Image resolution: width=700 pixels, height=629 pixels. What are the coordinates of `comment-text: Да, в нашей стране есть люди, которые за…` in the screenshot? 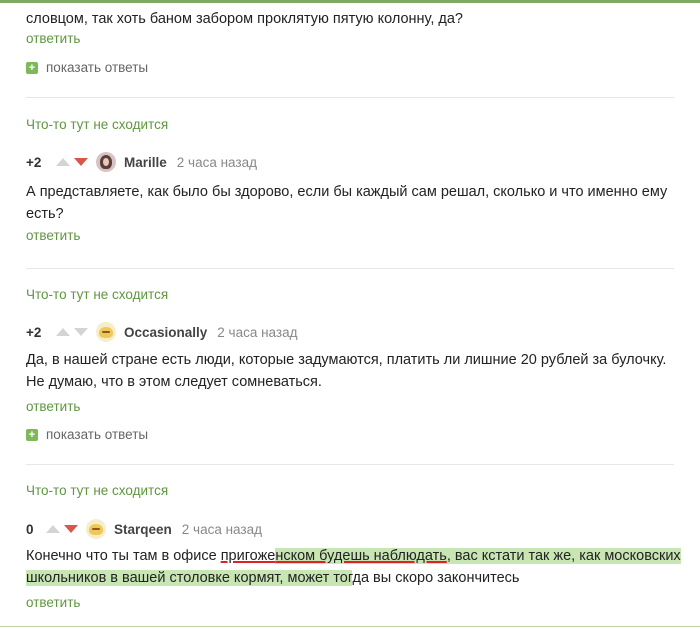 It's located at (346, 371).